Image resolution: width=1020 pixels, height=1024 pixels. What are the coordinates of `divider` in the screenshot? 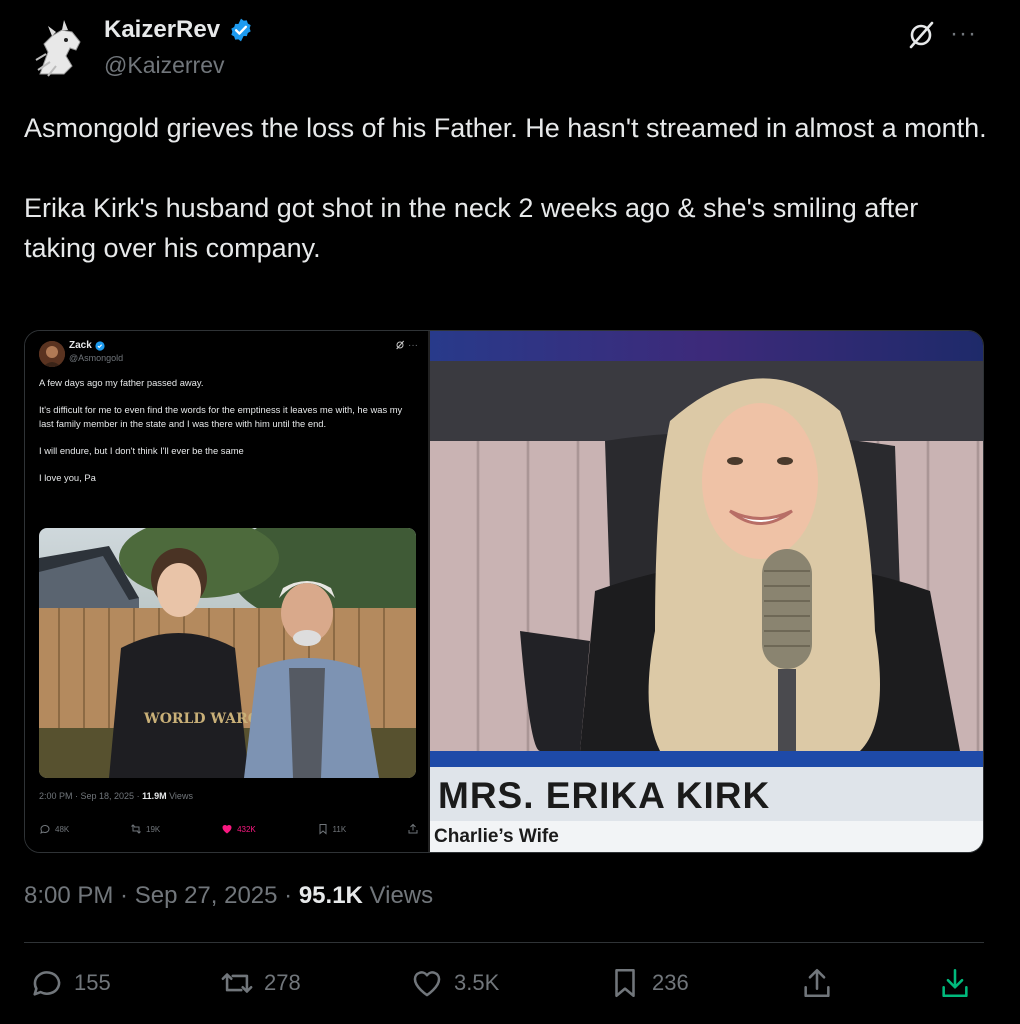 It's located at (504, 942).